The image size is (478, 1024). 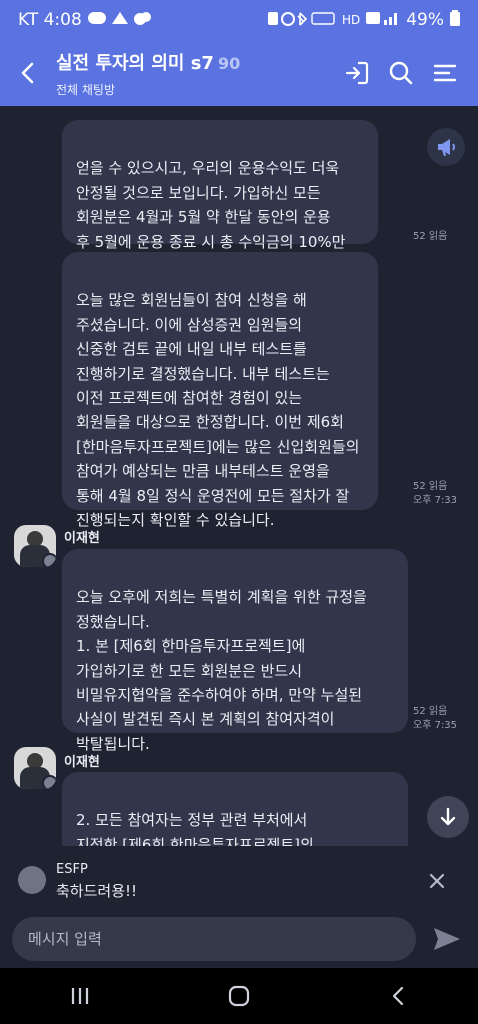 I want to click on top-bar: KT 4:08 HD 49% 실전 투자의 의미 s7 90 전체 채팅방, so click(x=239, y=53).